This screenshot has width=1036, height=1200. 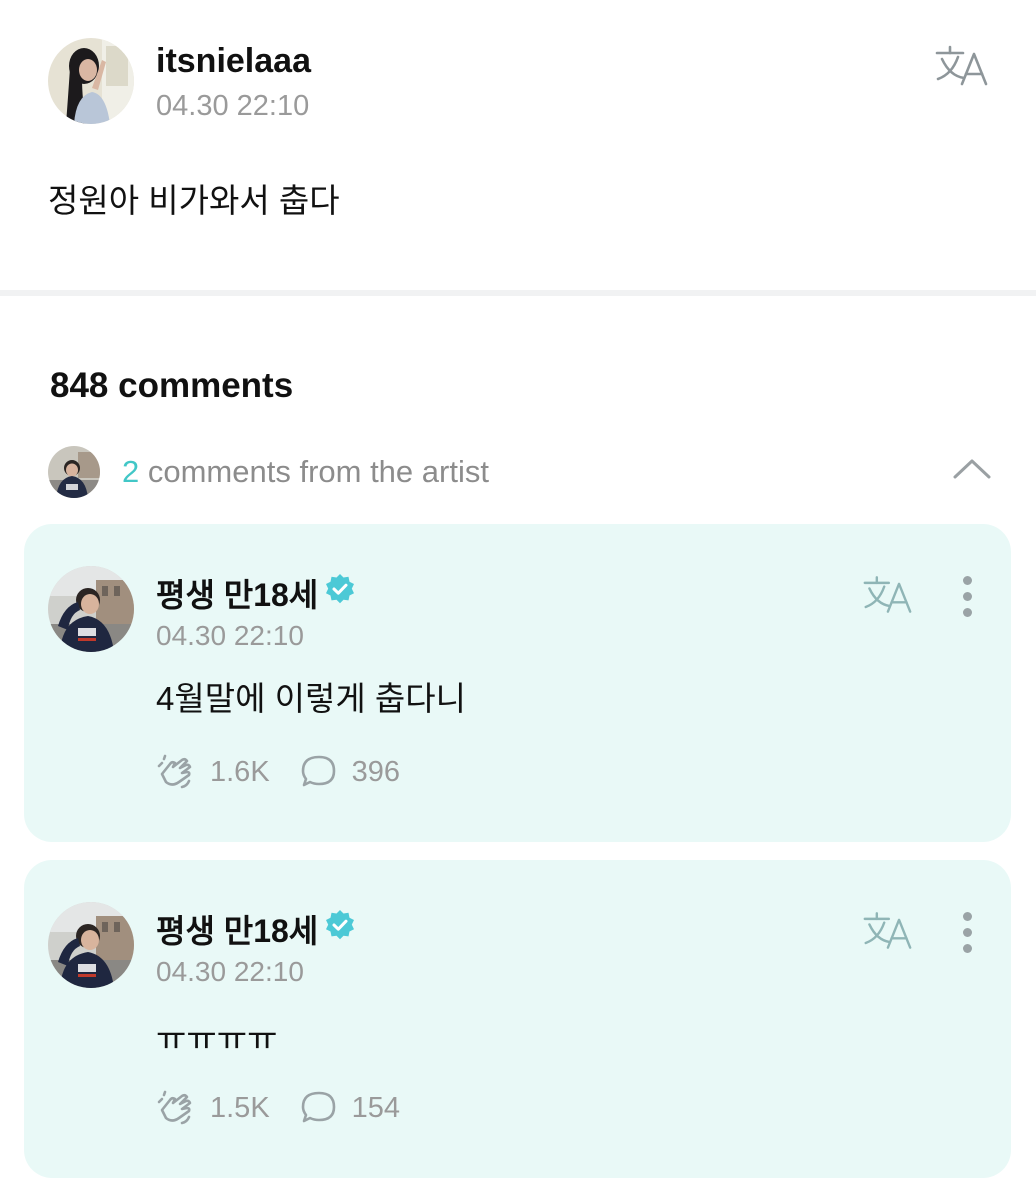 What do you see at coordinates (233, 61) in the screenshot?
I see `author-name: itsnielaaa` at bounding box center [233, 61].